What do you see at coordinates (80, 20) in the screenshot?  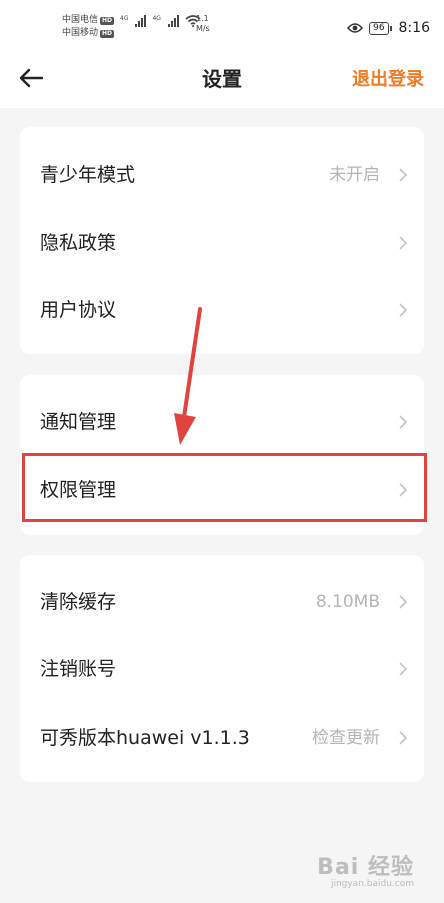 I see `carrier-1-name: 中国电信` at bounding box center [80, 20].